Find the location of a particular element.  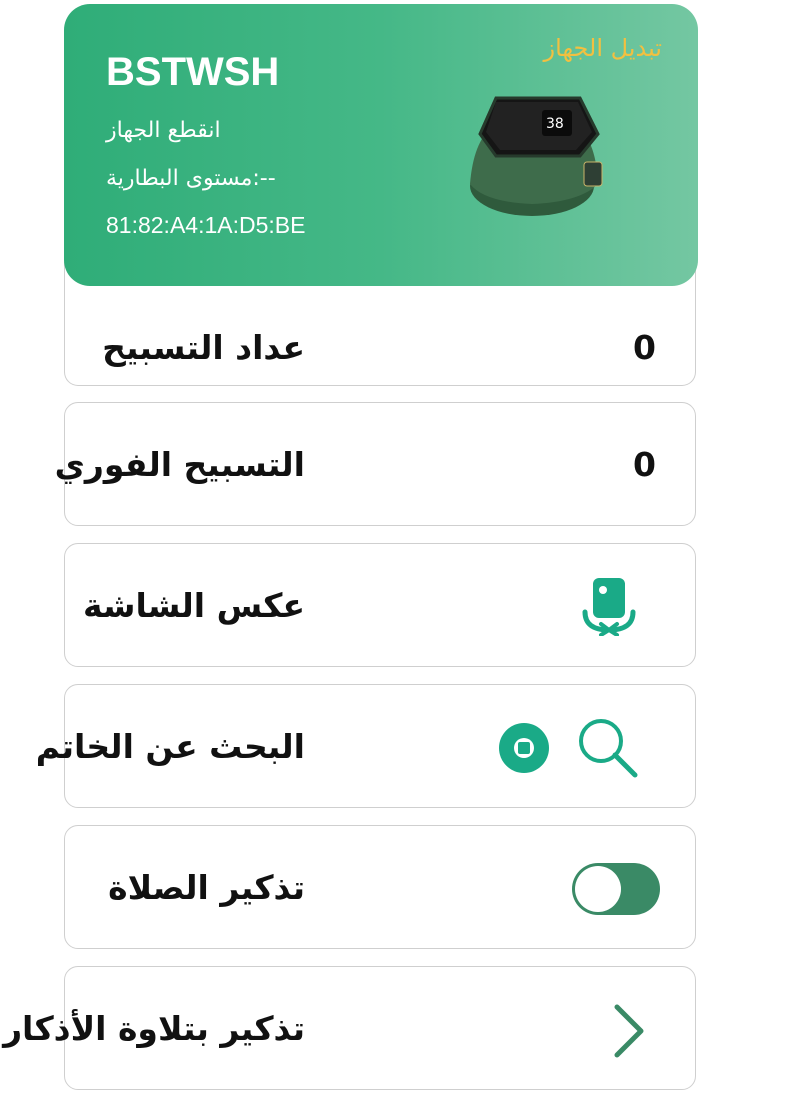

connection-status: انقطع الجهاز is located at coordinates (163, 130).